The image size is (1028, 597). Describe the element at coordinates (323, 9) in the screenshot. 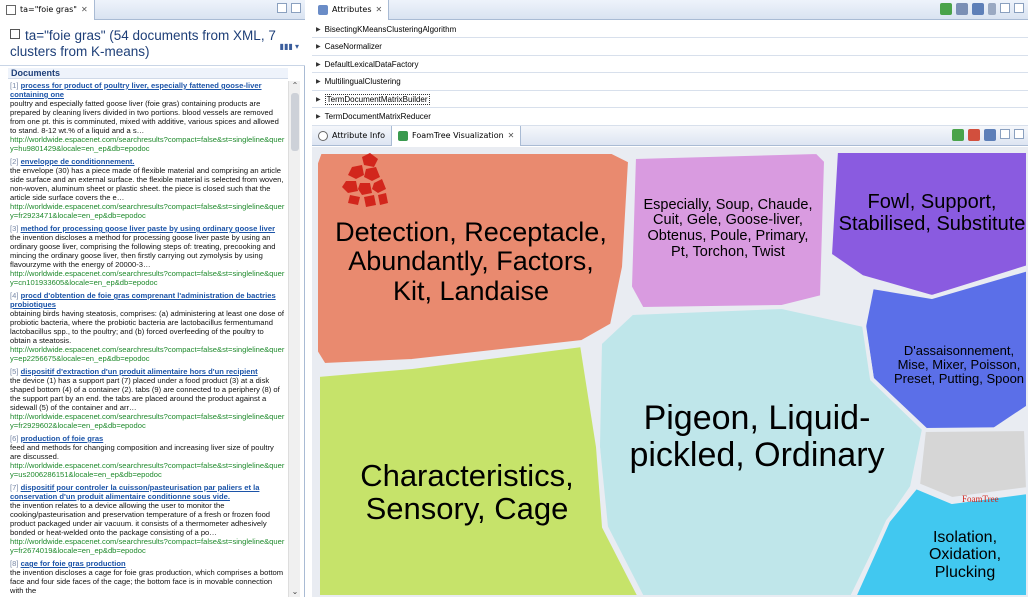

I see `attributes-icon` at that location.